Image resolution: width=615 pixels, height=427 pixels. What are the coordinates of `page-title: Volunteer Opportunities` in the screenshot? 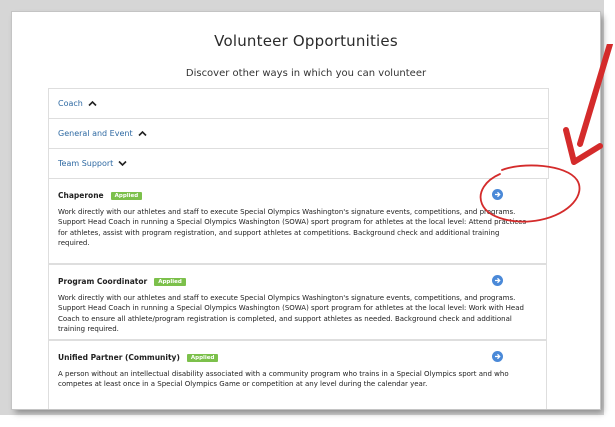 It's located at (306, 41).